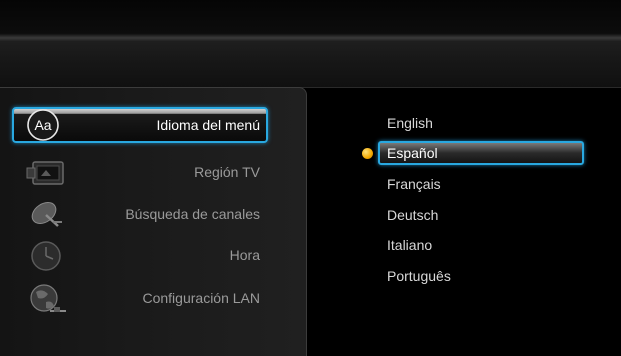  I want to click on satellite-dish-icon, so click(47, 215).